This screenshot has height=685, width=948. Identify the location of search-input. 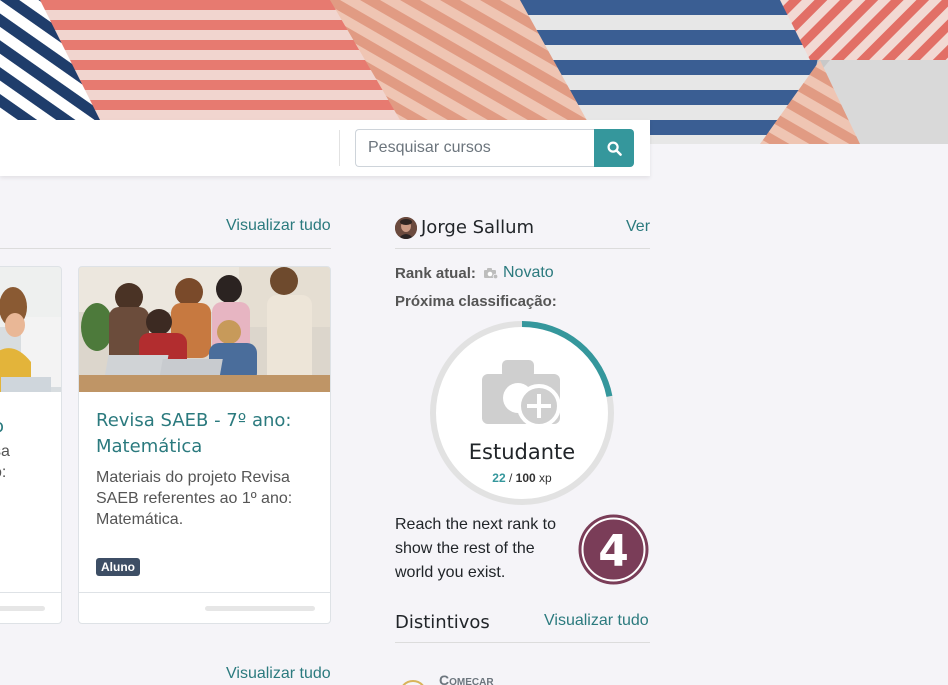
(475, 148).